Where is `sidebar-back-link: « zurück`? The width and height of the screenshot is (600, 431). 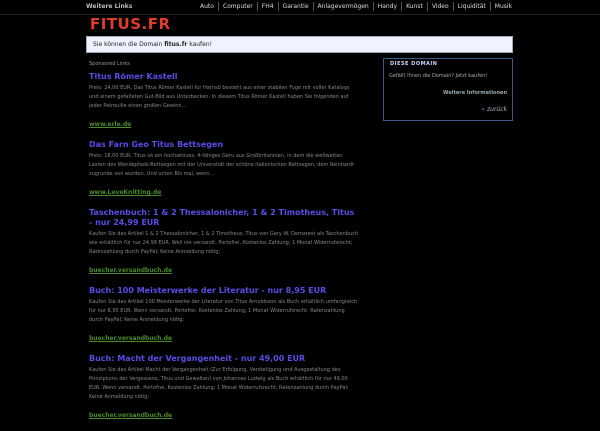 sidebar-back-link: « zurück is located at coordinates (494, 109).